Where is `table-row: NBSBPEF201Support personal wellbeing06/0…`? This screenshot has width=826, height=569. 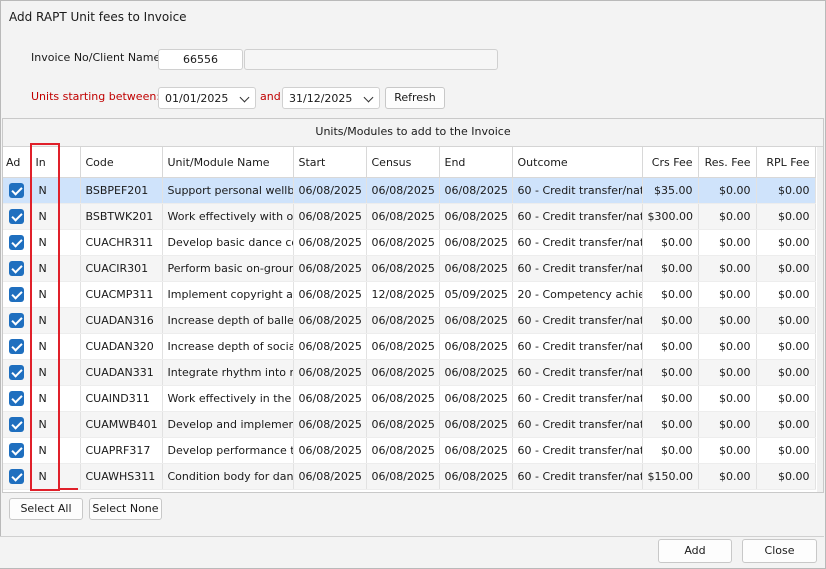 table-row: NBSBPEF201Support personal wellbeing06/0… is located at coordinates (409, 190).